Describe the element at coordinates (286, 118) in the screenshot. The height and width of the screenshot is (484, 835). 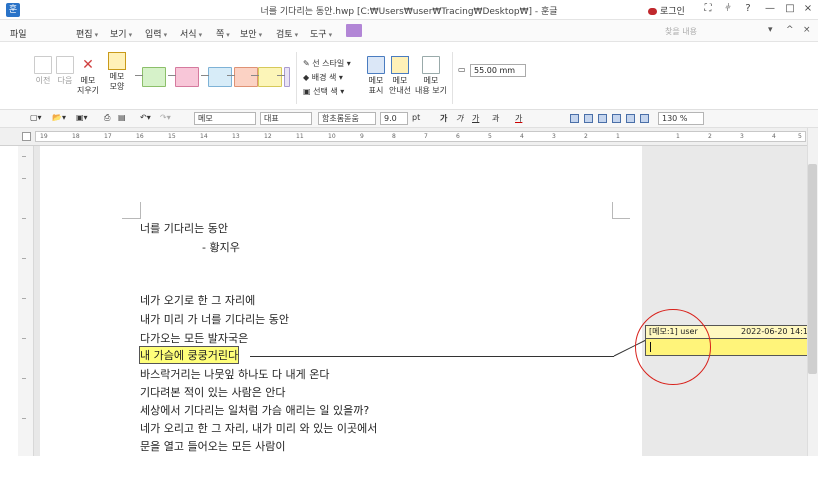
I see `font-kind-select: 대표` at that location.